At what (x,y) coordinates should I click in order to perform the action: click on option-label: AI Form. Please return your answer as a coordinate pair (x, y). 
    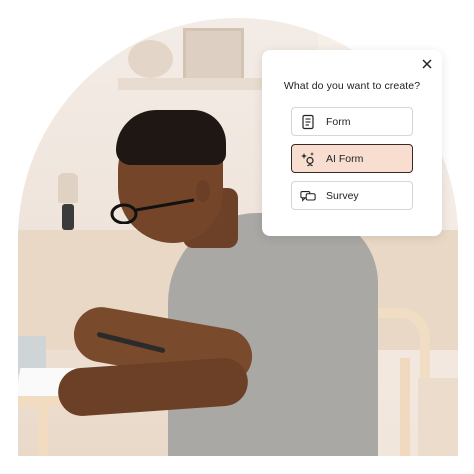
    Looking at the image, I should click on (345, 158).